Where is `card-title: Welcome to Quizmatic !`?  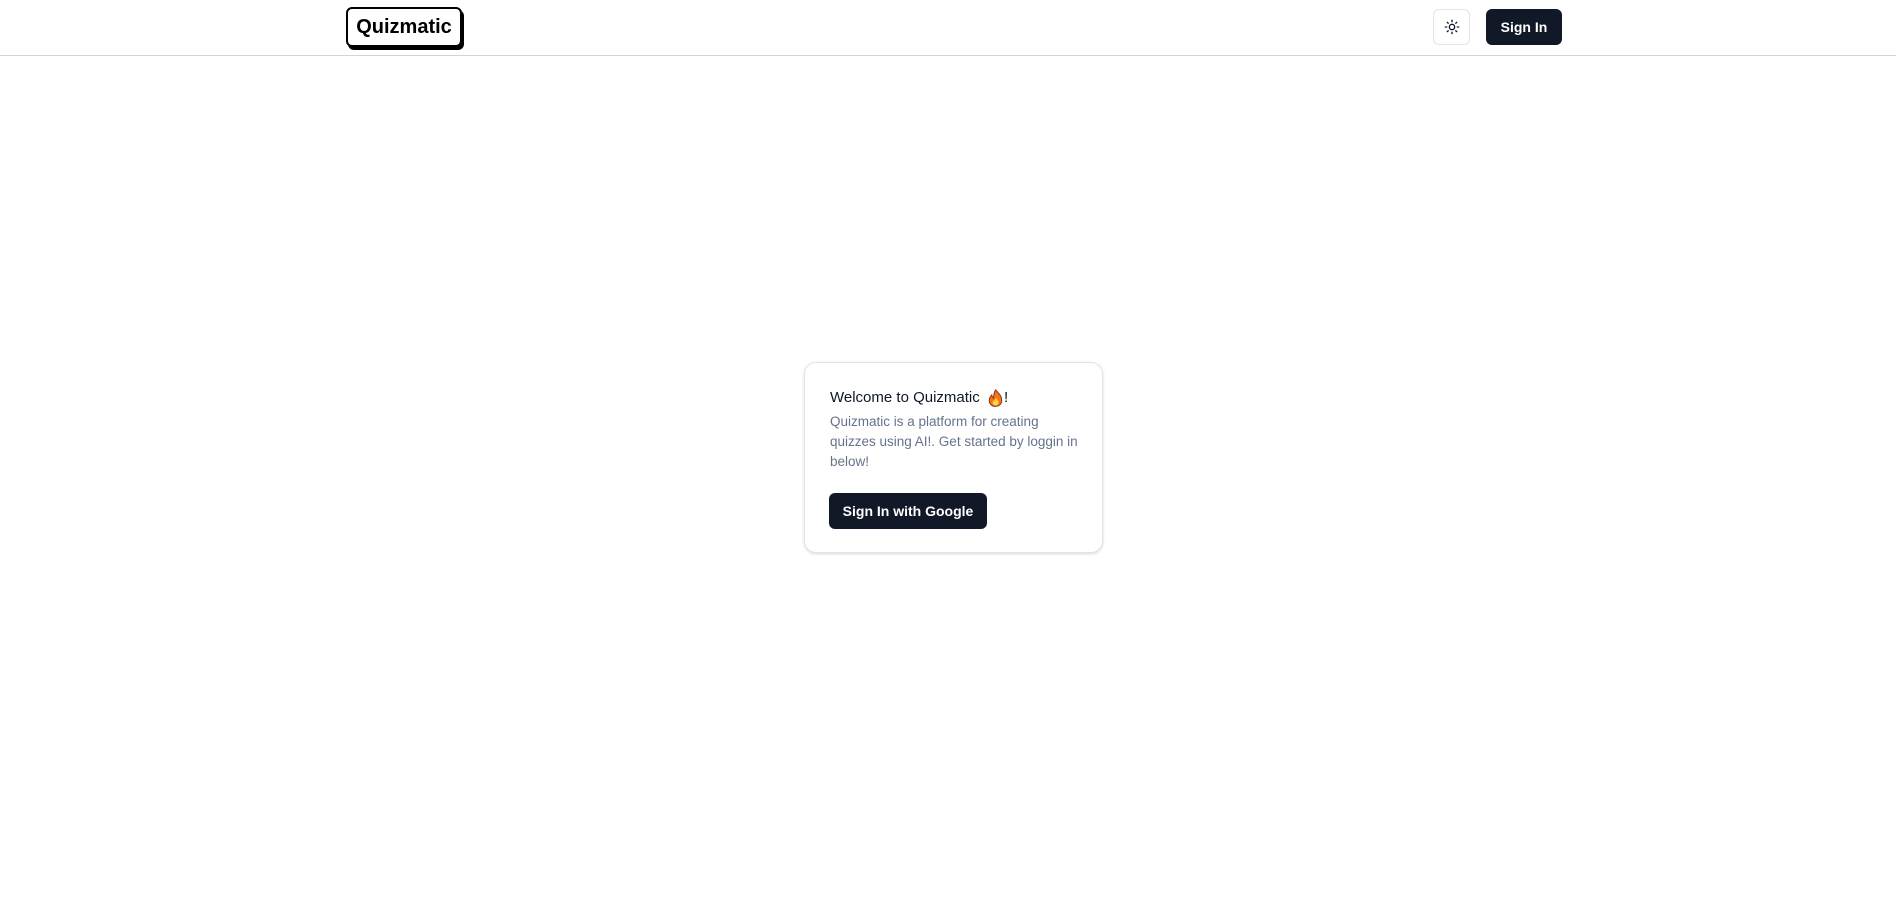
card-title: Welcome to Quizmatic ! is located at coordinates (954, 398).